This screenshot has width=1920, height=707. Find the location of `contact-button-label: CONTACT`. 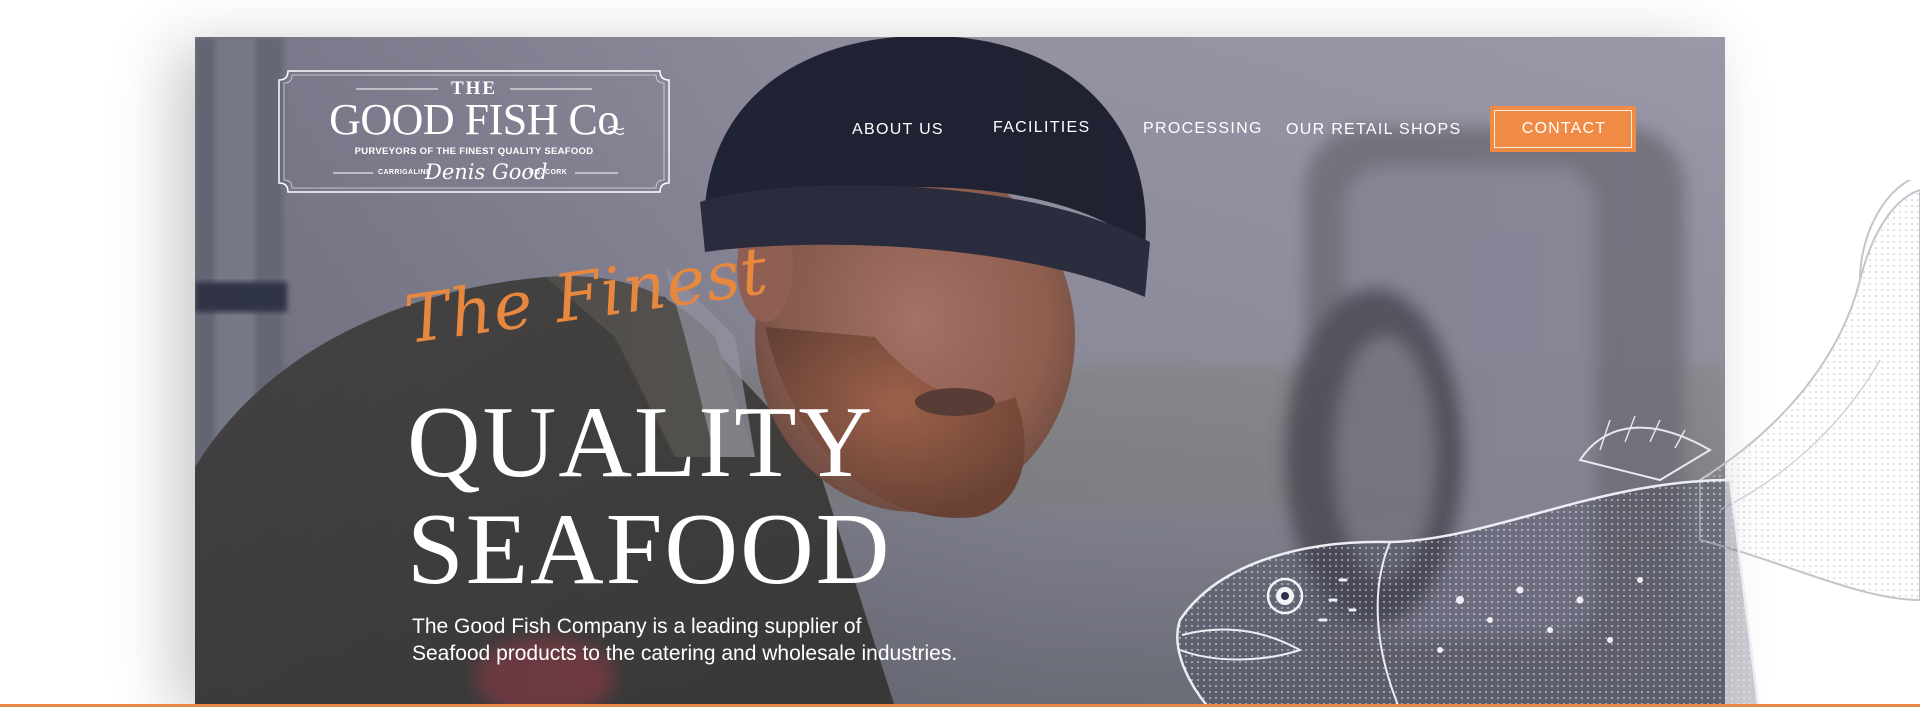

contact-button-label: CONTACT is located at coordinates (1564, 128).